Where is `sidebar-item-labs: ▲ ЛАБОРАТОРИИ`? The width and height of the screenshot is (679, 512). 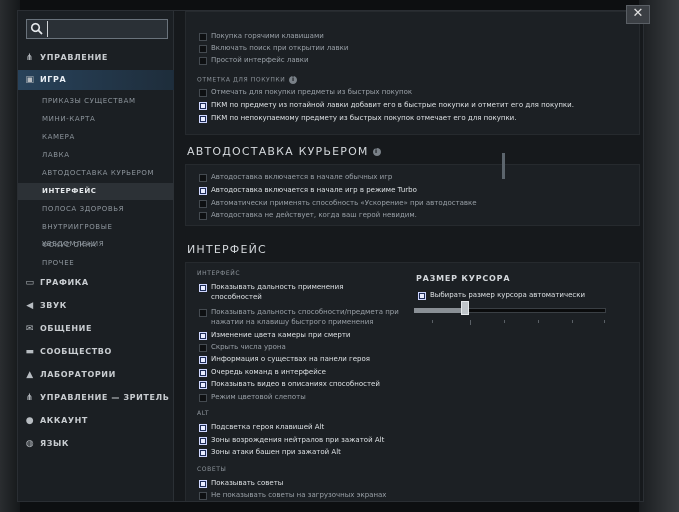 sidebar-item-labs: ▲ ЛАБОРАТОРИИ is located at coordinates (96, 375).